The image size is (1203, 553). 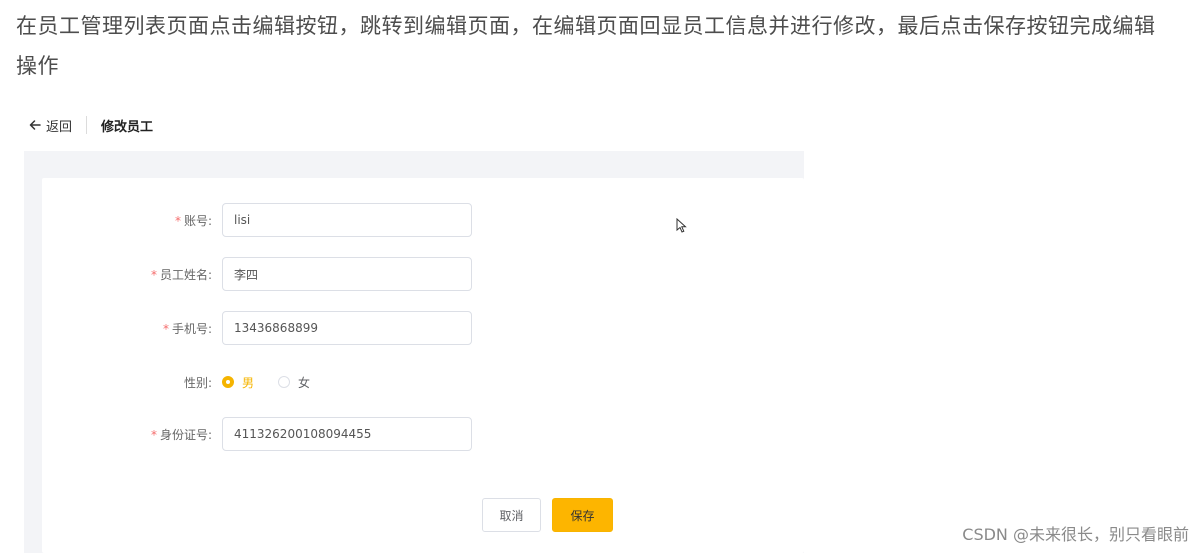 What do you see at coordinates (35, 125) in the screenshot?
I see `arrow-left-icon` at bounding box center [35, 125].